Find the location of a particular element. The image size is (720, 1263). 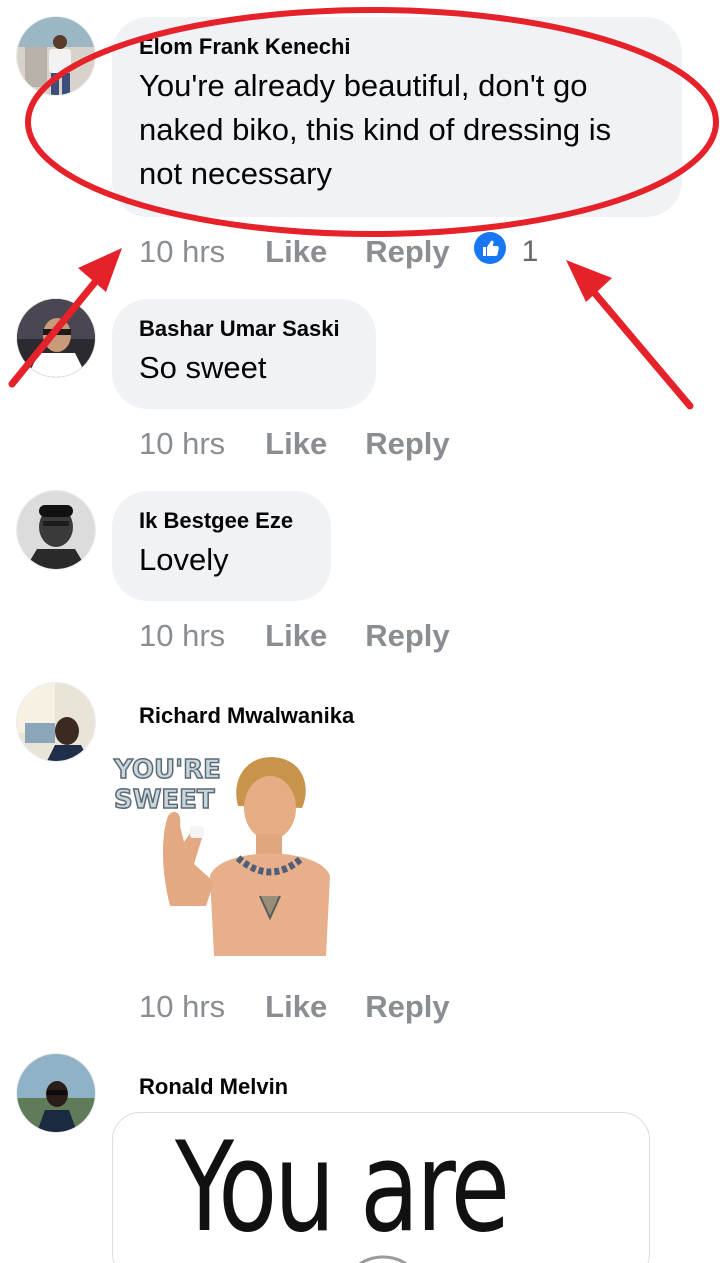

comment-author: Elom Frank Kenechi is located at coordinates (397, 47).